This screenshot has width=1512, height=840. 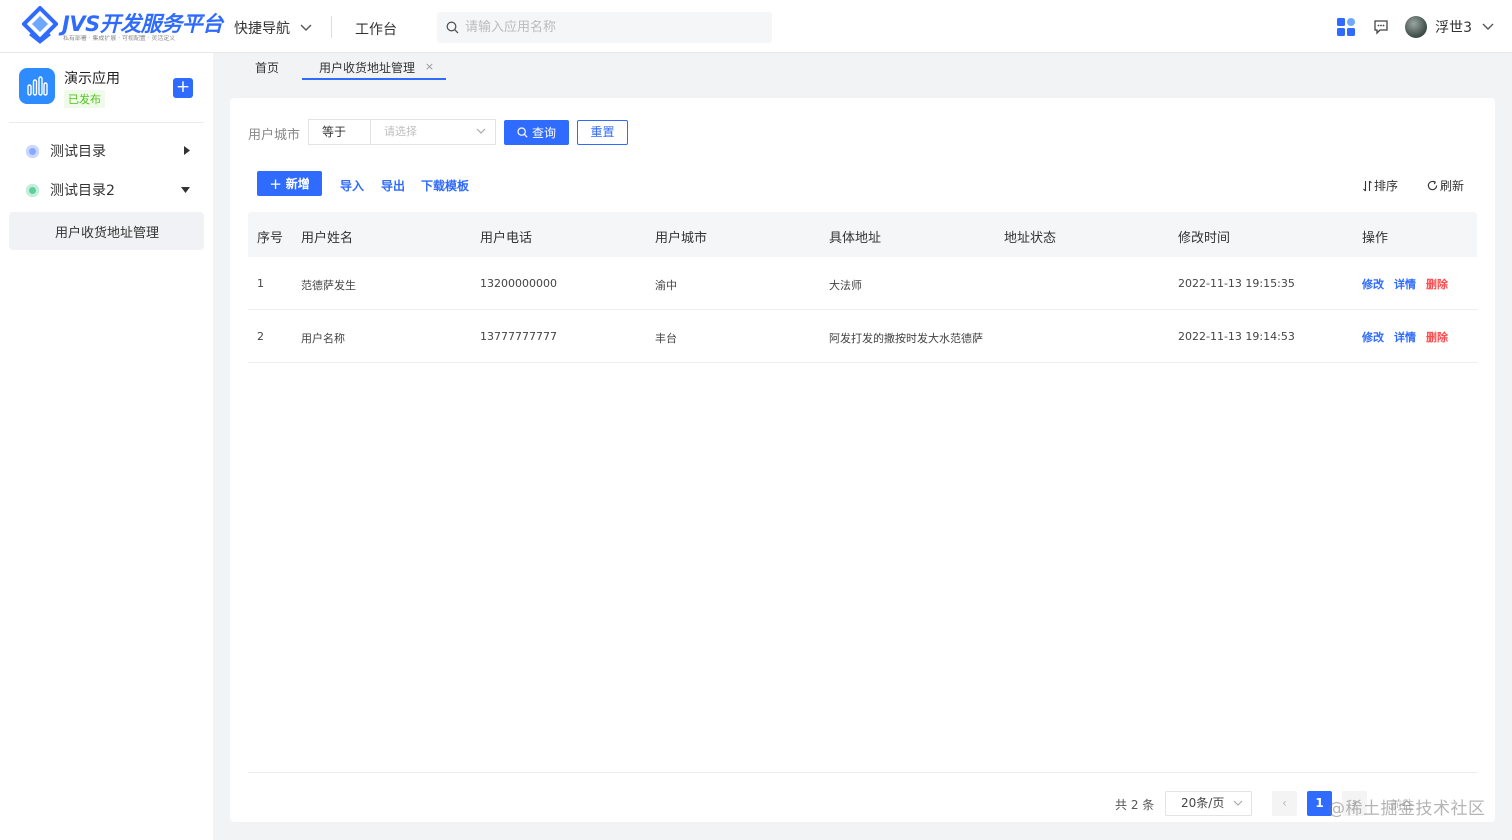 What do you see at coordinates (666, 338) in the screenshot?
I see `cell-city: 丰台` at bounding box center [666, 338].